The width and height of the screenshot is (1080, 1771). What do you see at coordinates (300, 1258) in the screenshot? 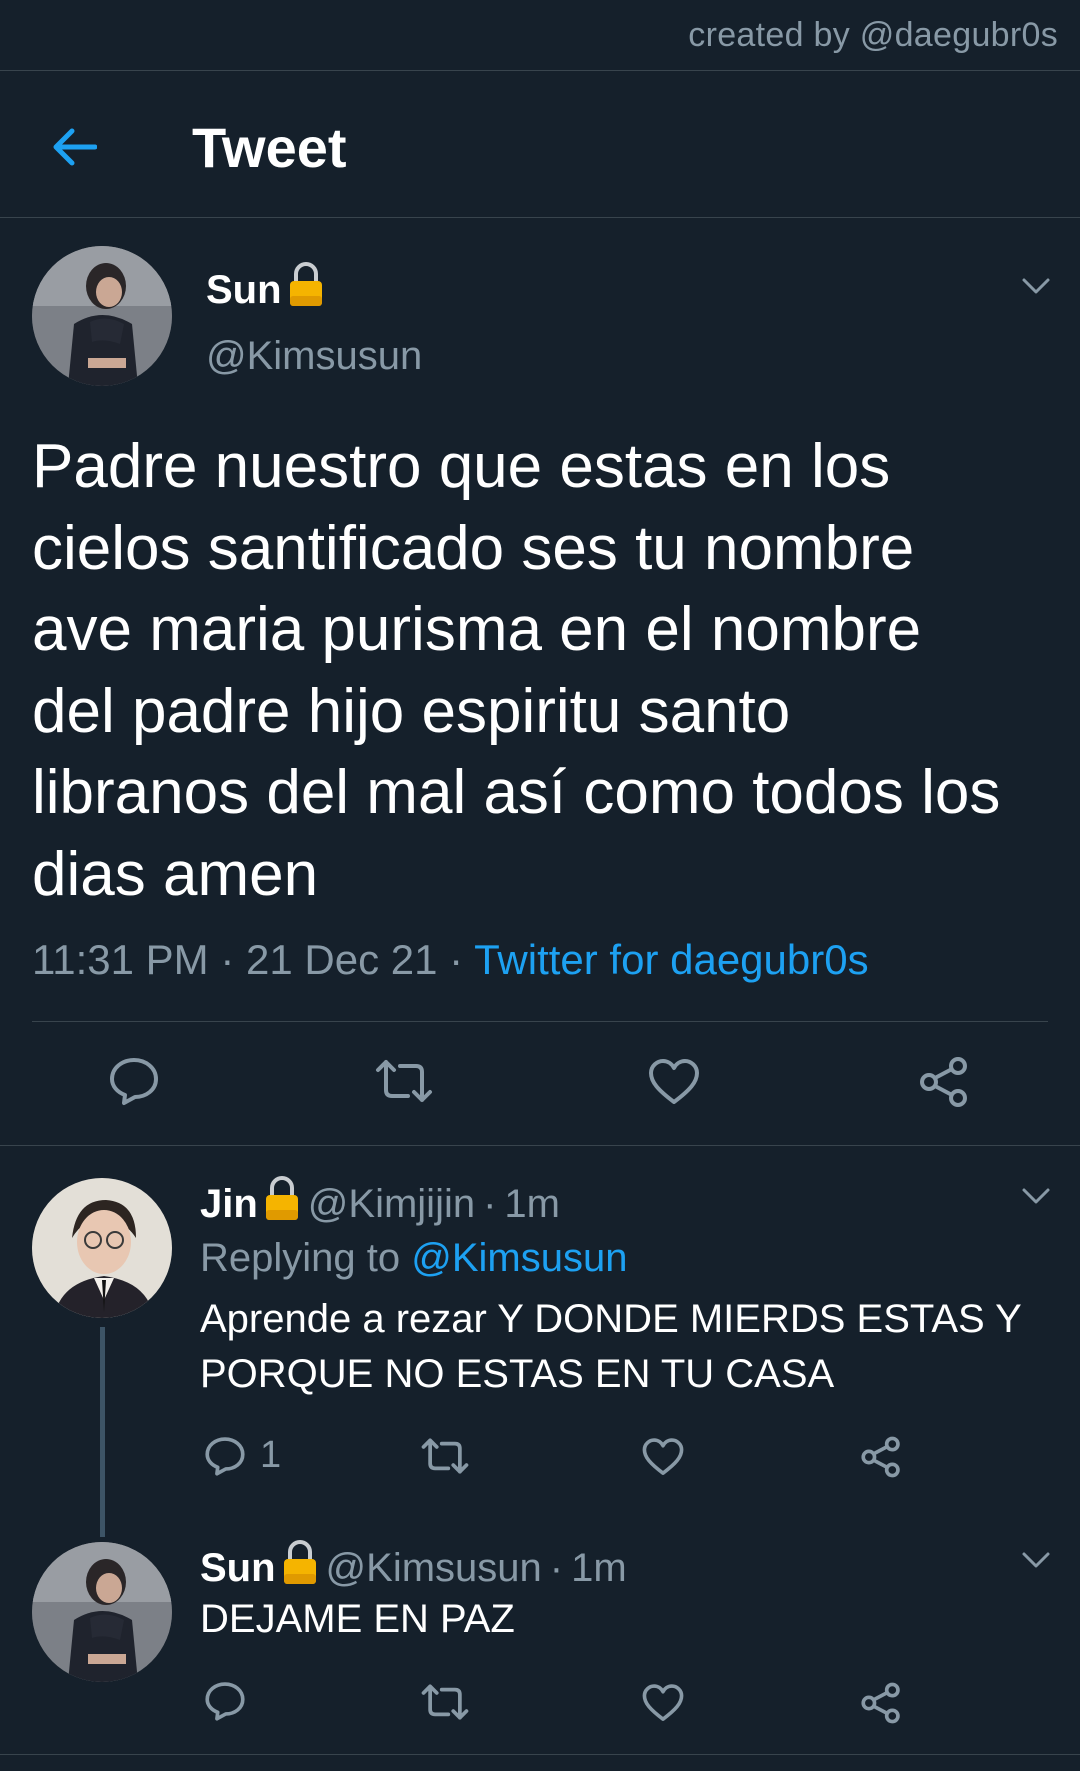
I see `replying-to-label: Replying to` at bounding box center [300, 1258].